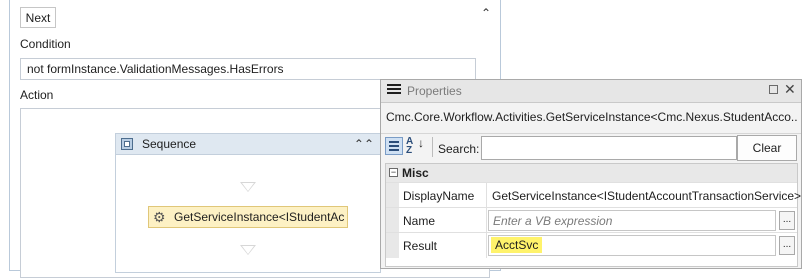 The width and height of the screenshot is (802, 278). I want to click on next-button: Next, so click(38, 17).